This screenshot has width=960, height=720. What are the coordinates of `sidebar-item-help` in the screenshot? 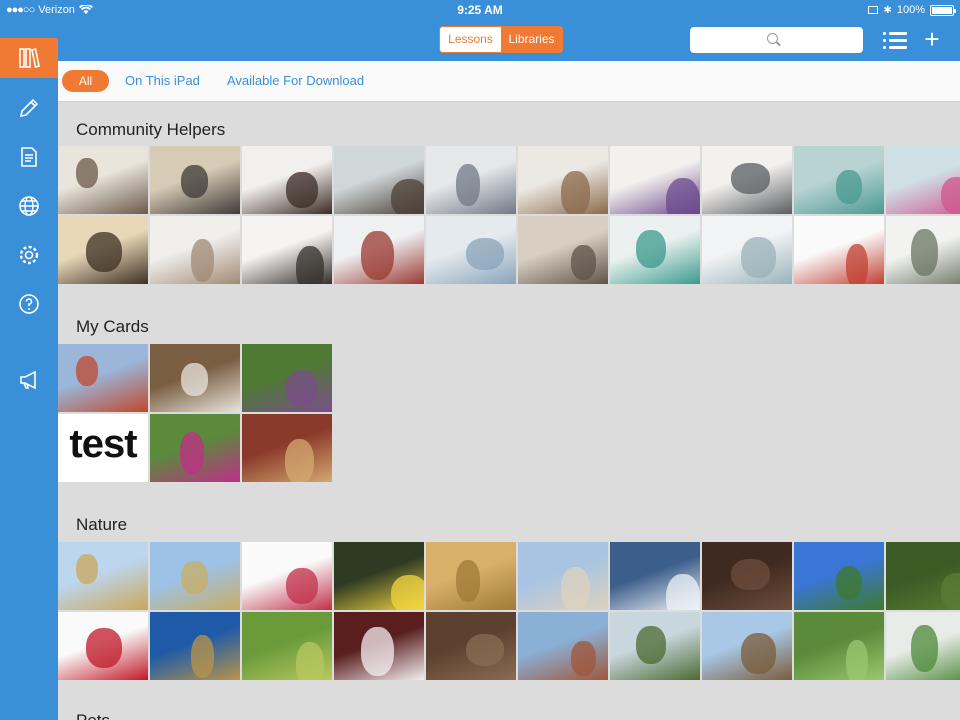 It's located at (29, 304).